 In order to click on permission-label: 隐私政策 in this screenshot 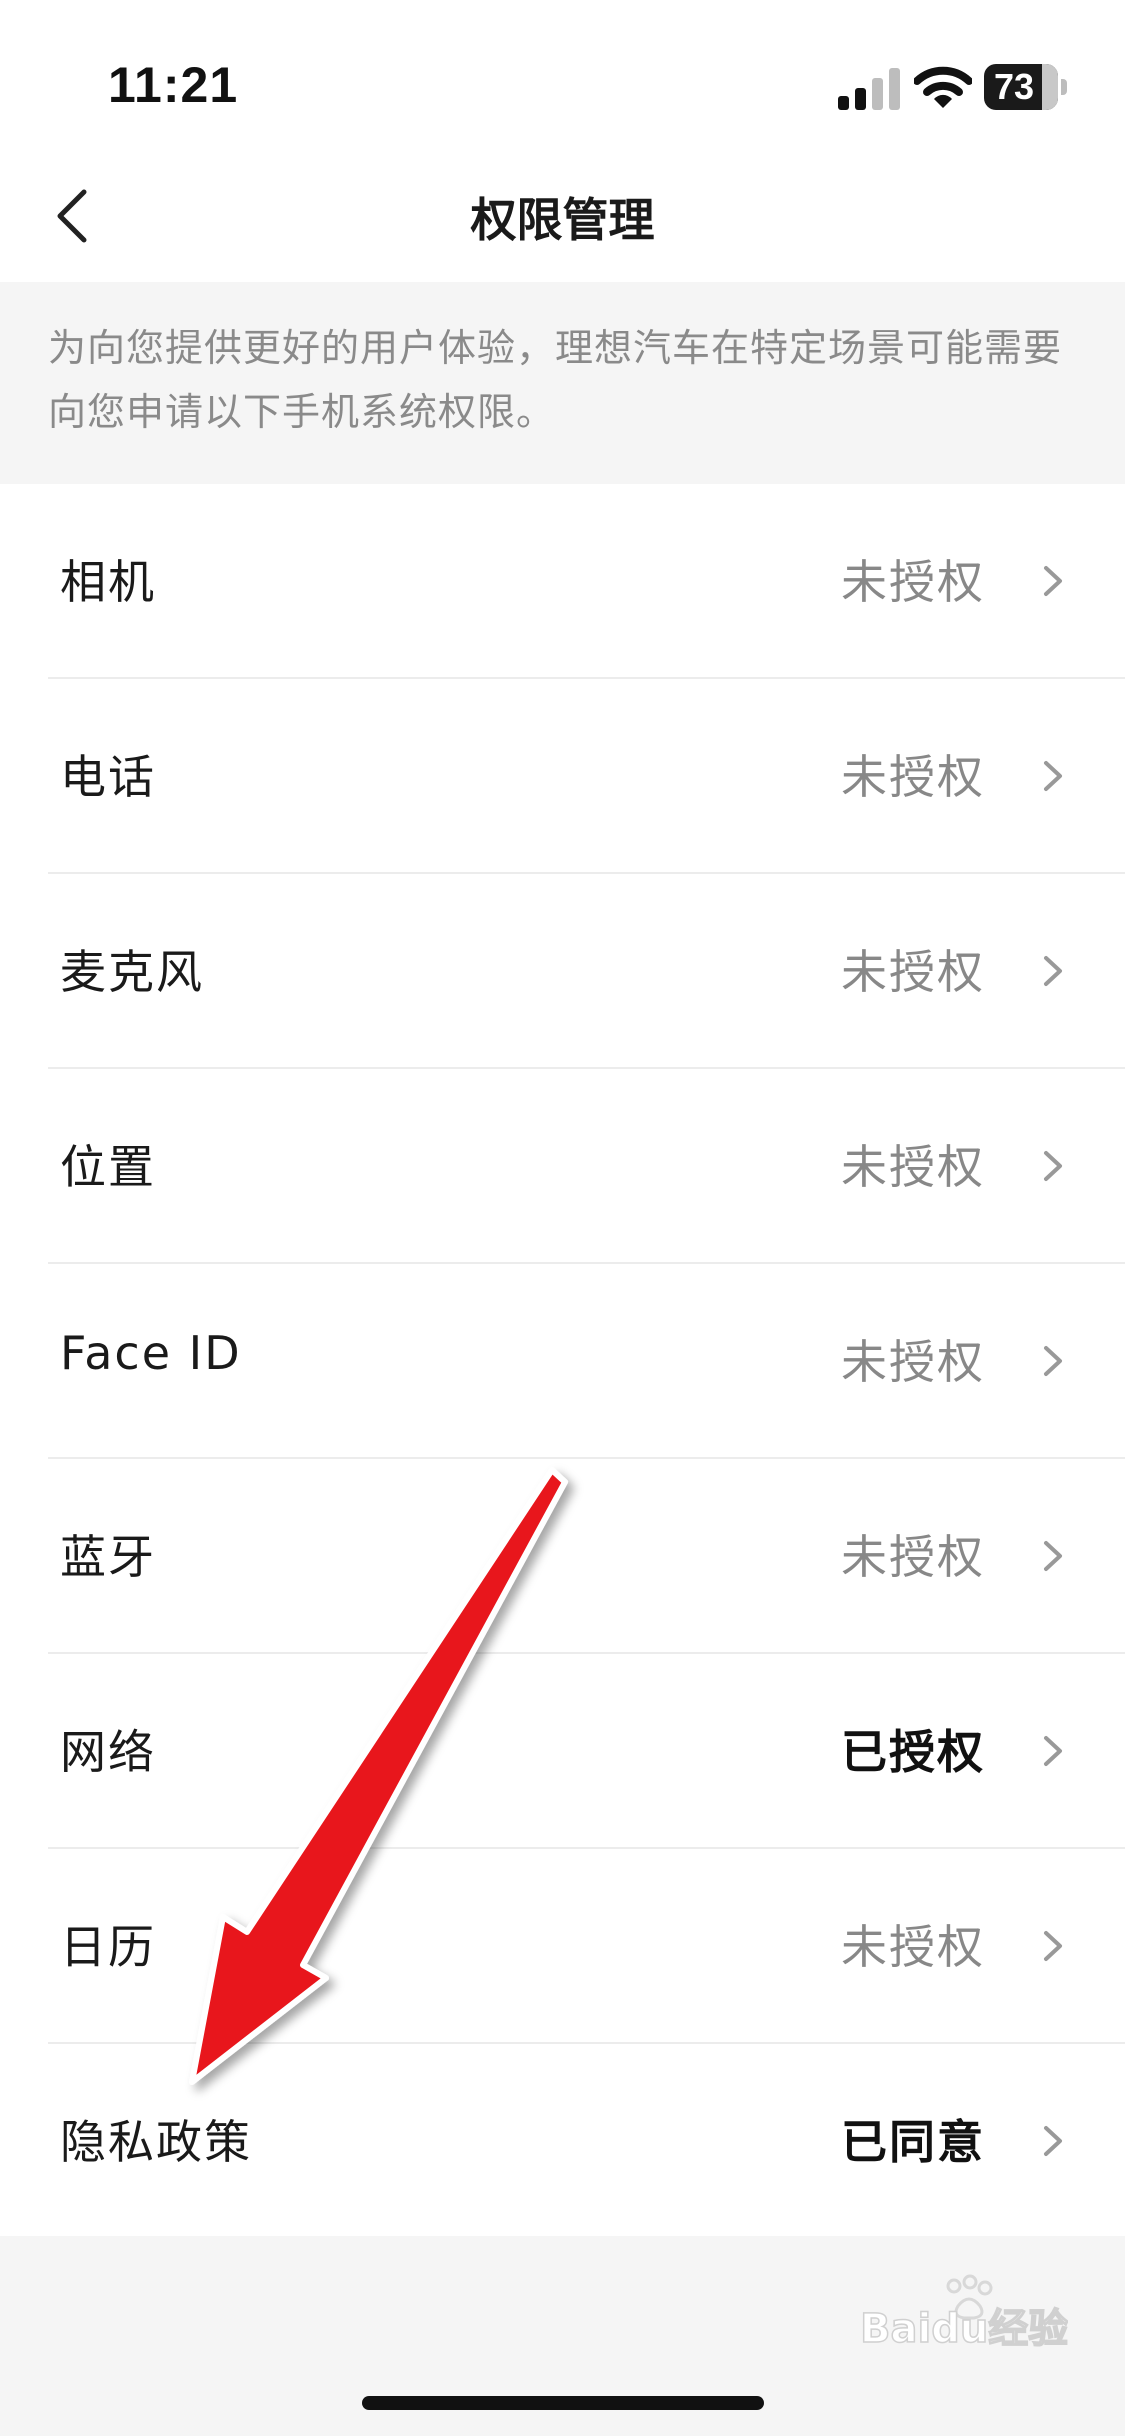, I will do `click(156, 2142)`.